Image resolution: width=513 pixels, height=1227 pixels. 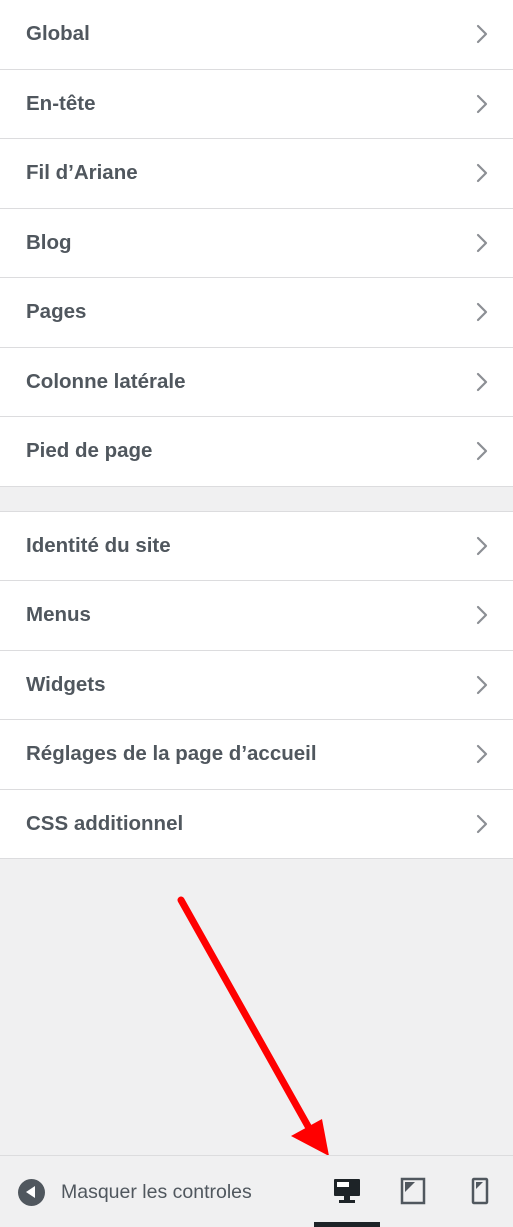 I want to click on menu-item-widgets: Widgets, so click(x=256, y=685).